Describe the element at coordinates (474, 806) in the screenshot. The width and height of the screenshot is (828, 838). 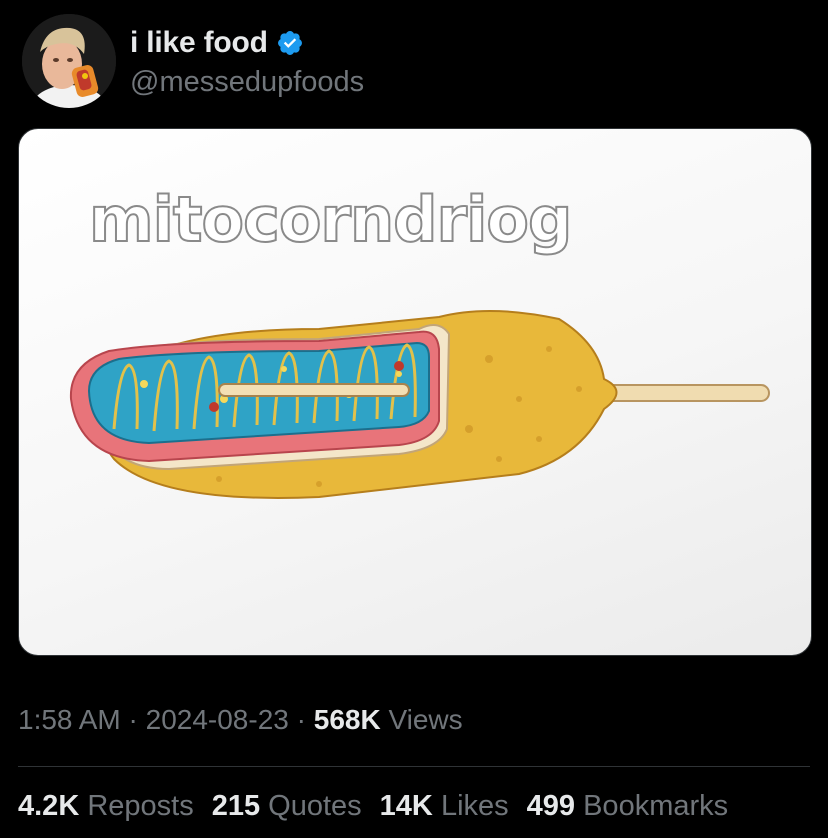
I see `likes-label: Likes` at that location.